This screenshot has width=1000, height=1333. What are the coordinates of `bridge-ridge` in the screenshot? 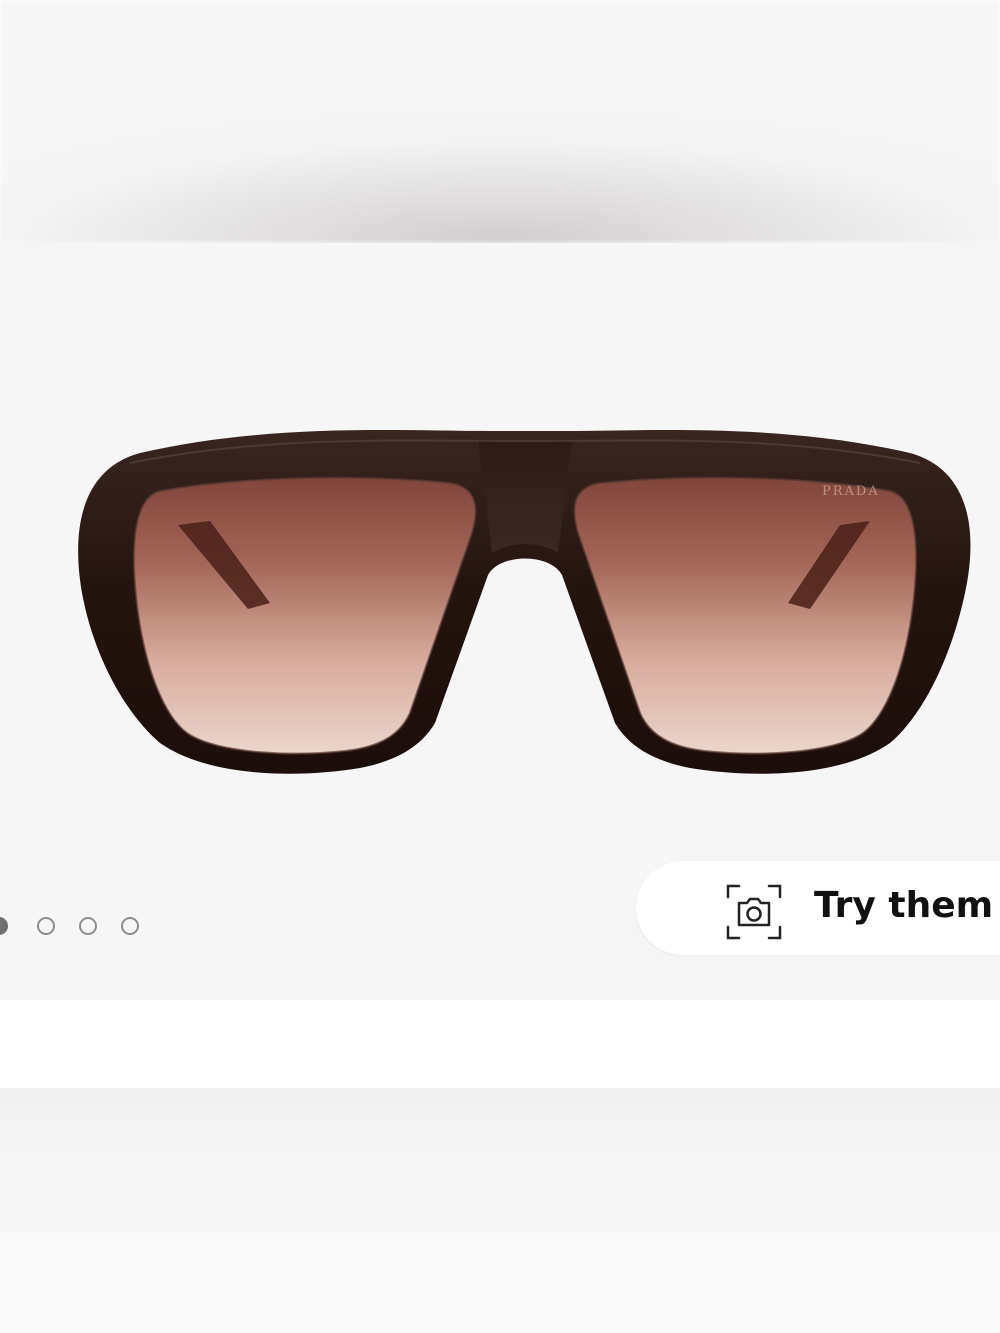 It's located at (525, 497).